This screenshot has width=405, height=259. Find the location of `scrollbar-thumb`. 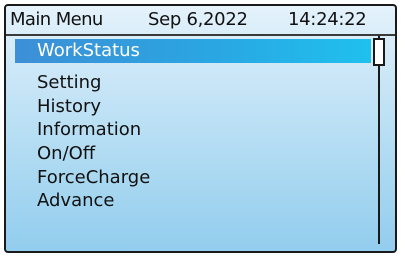

scrollbar-thumb is located at coordinates (379, 52).